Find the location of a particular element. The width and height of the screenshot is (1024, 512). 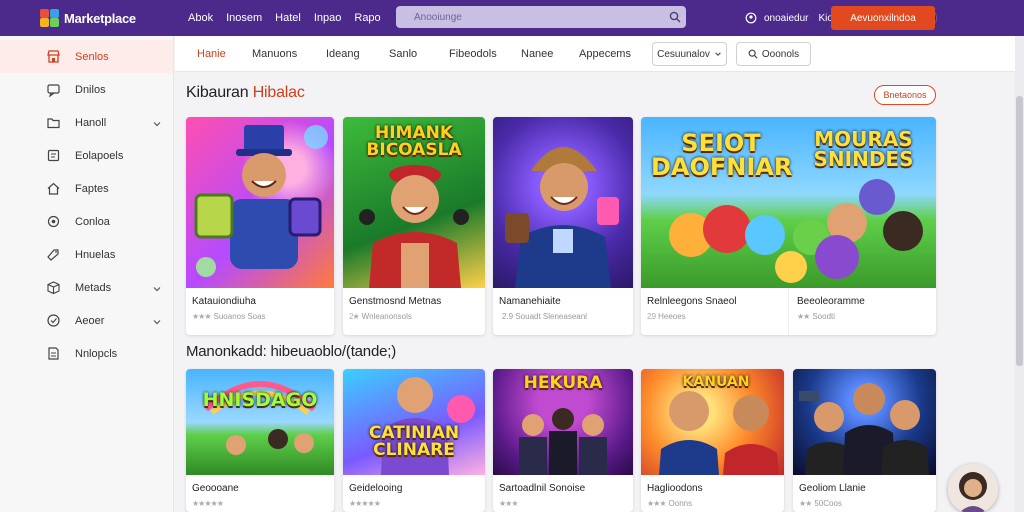

sidebar-item-senlos: Senlos is located at coordinates (86, 56).